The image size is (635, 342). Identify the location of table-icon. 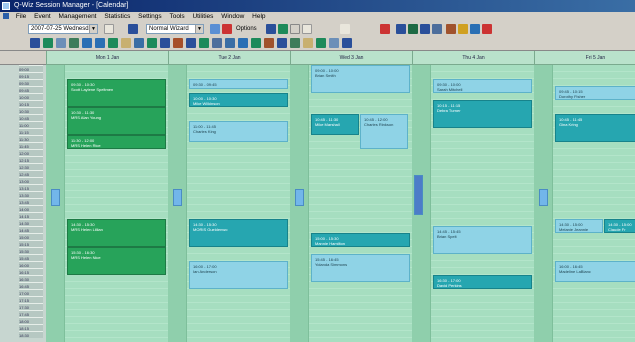
(139, 43).